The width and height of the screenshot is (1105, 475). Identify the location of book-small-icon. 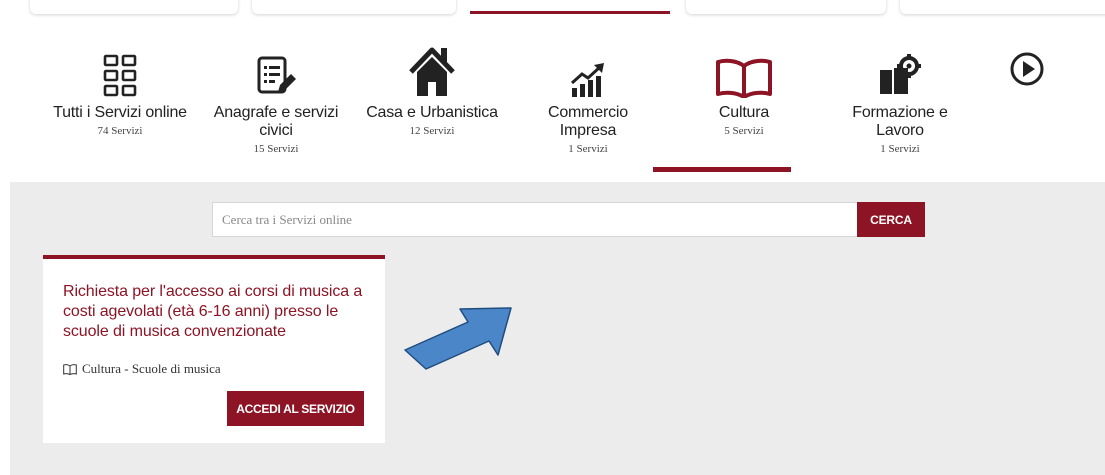
(70, 369).